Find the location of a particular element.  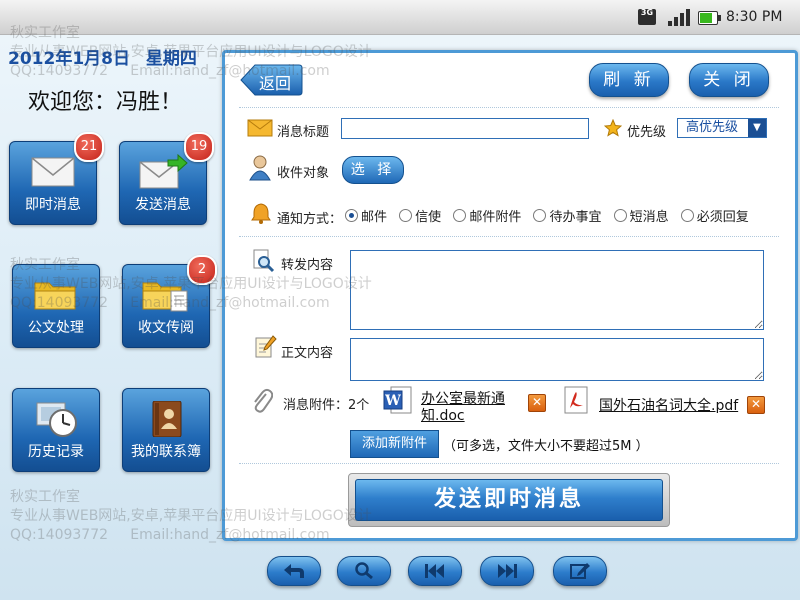

attachment-name-line2: 知.doc is located at coordinates (443, 416).